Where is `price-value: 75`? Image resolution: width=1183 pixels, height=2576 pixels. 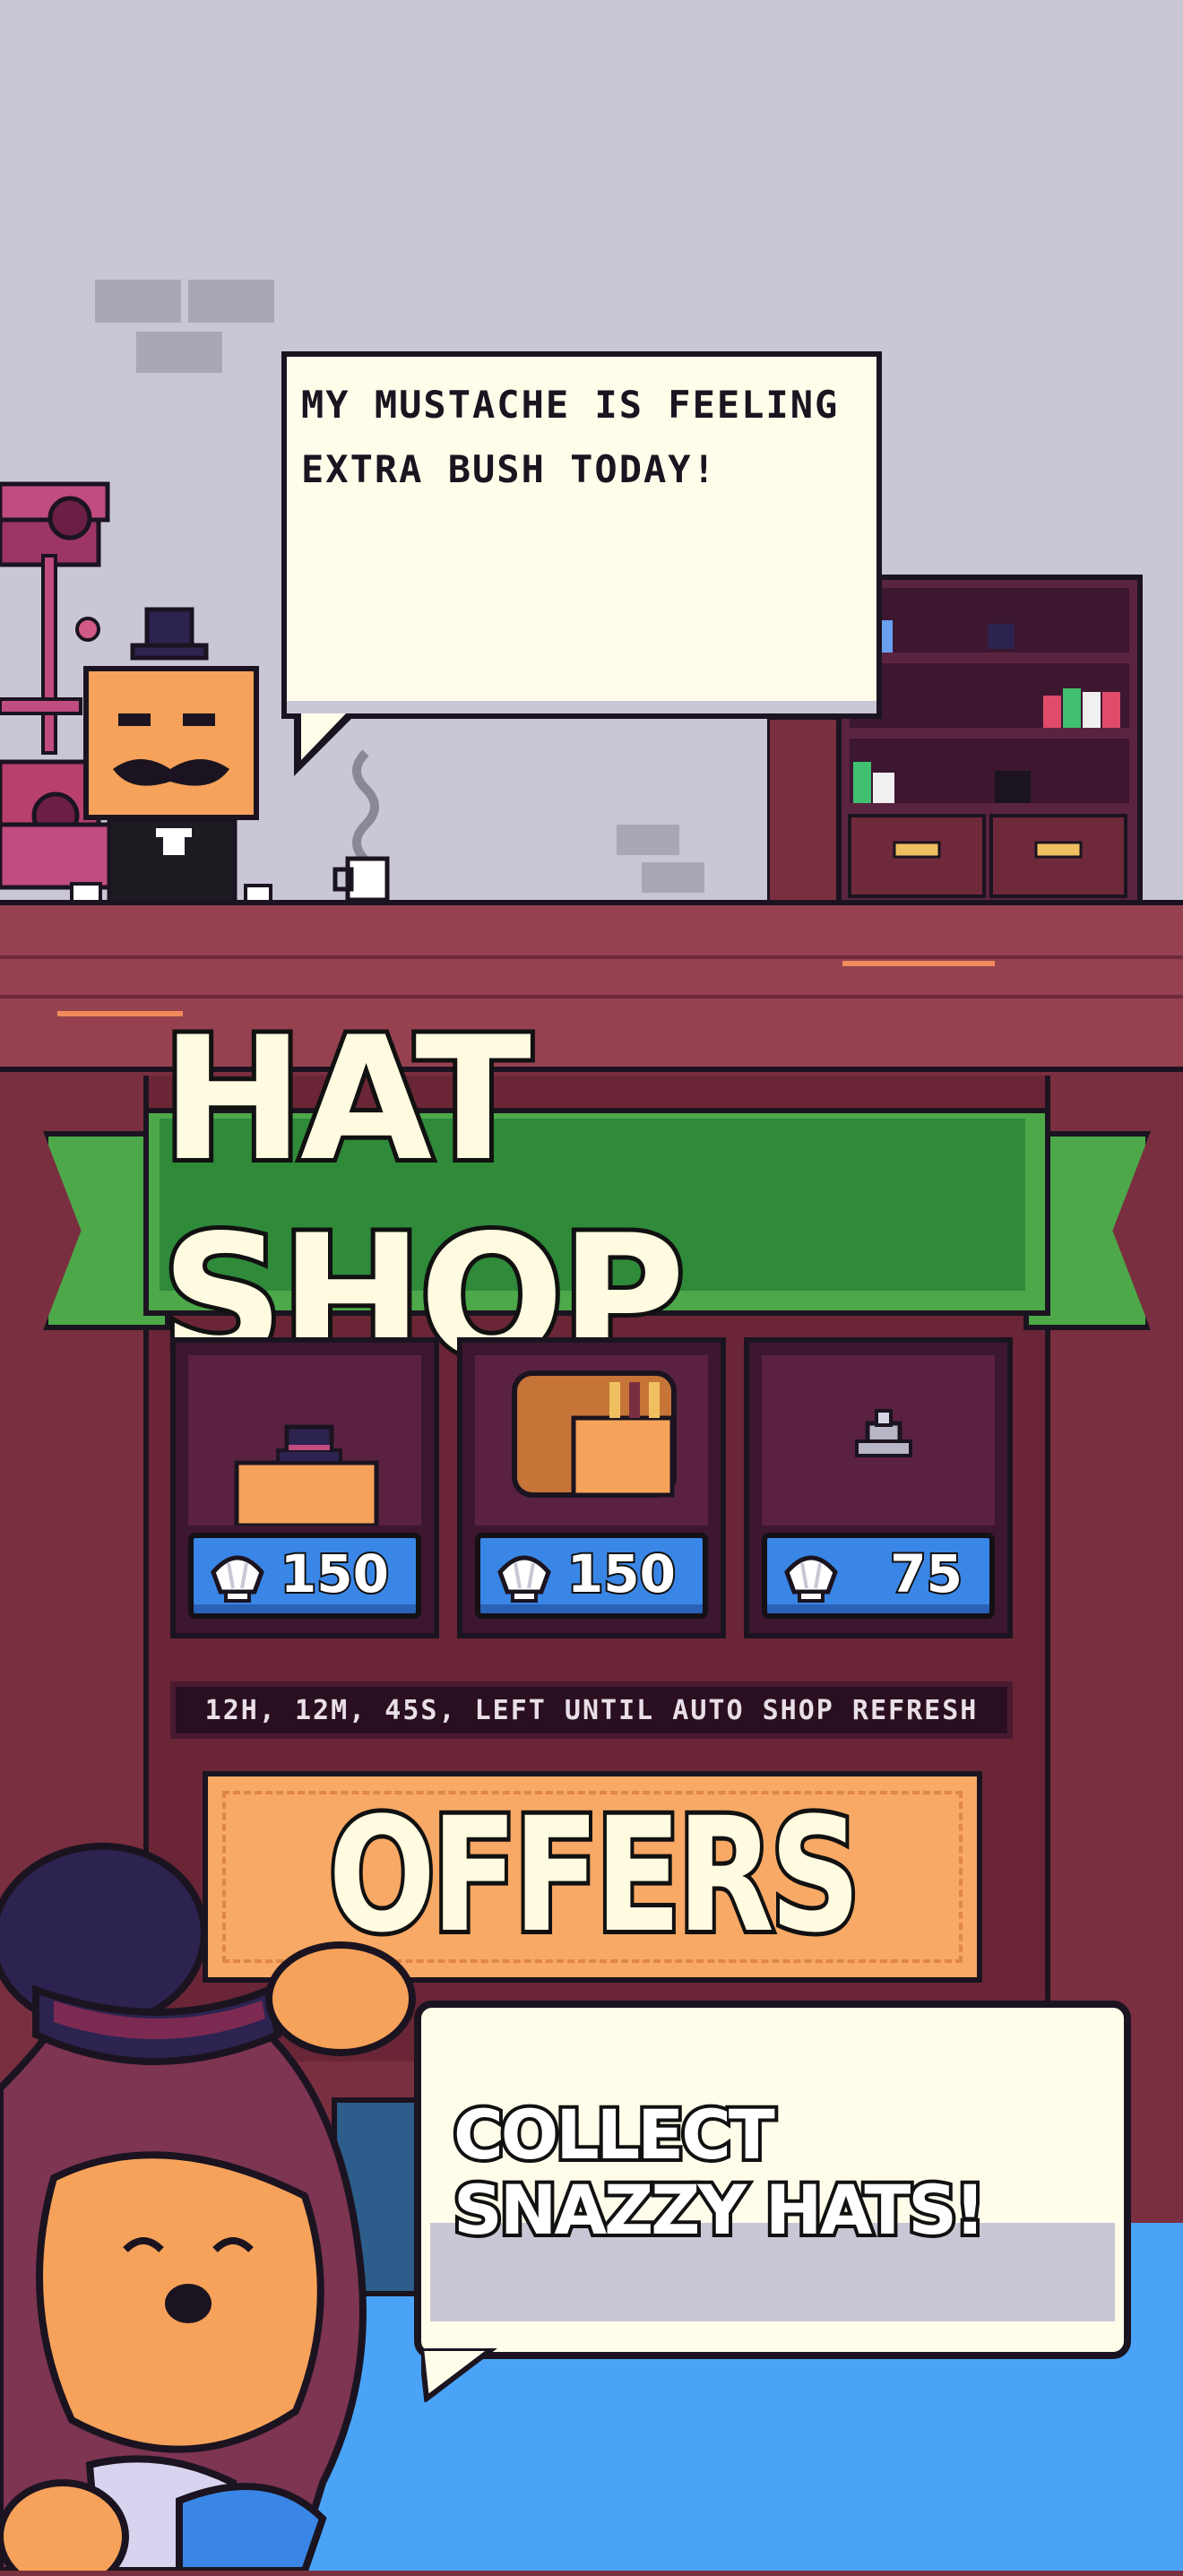
price-value: 75 is located at coordinates (926, 1574).